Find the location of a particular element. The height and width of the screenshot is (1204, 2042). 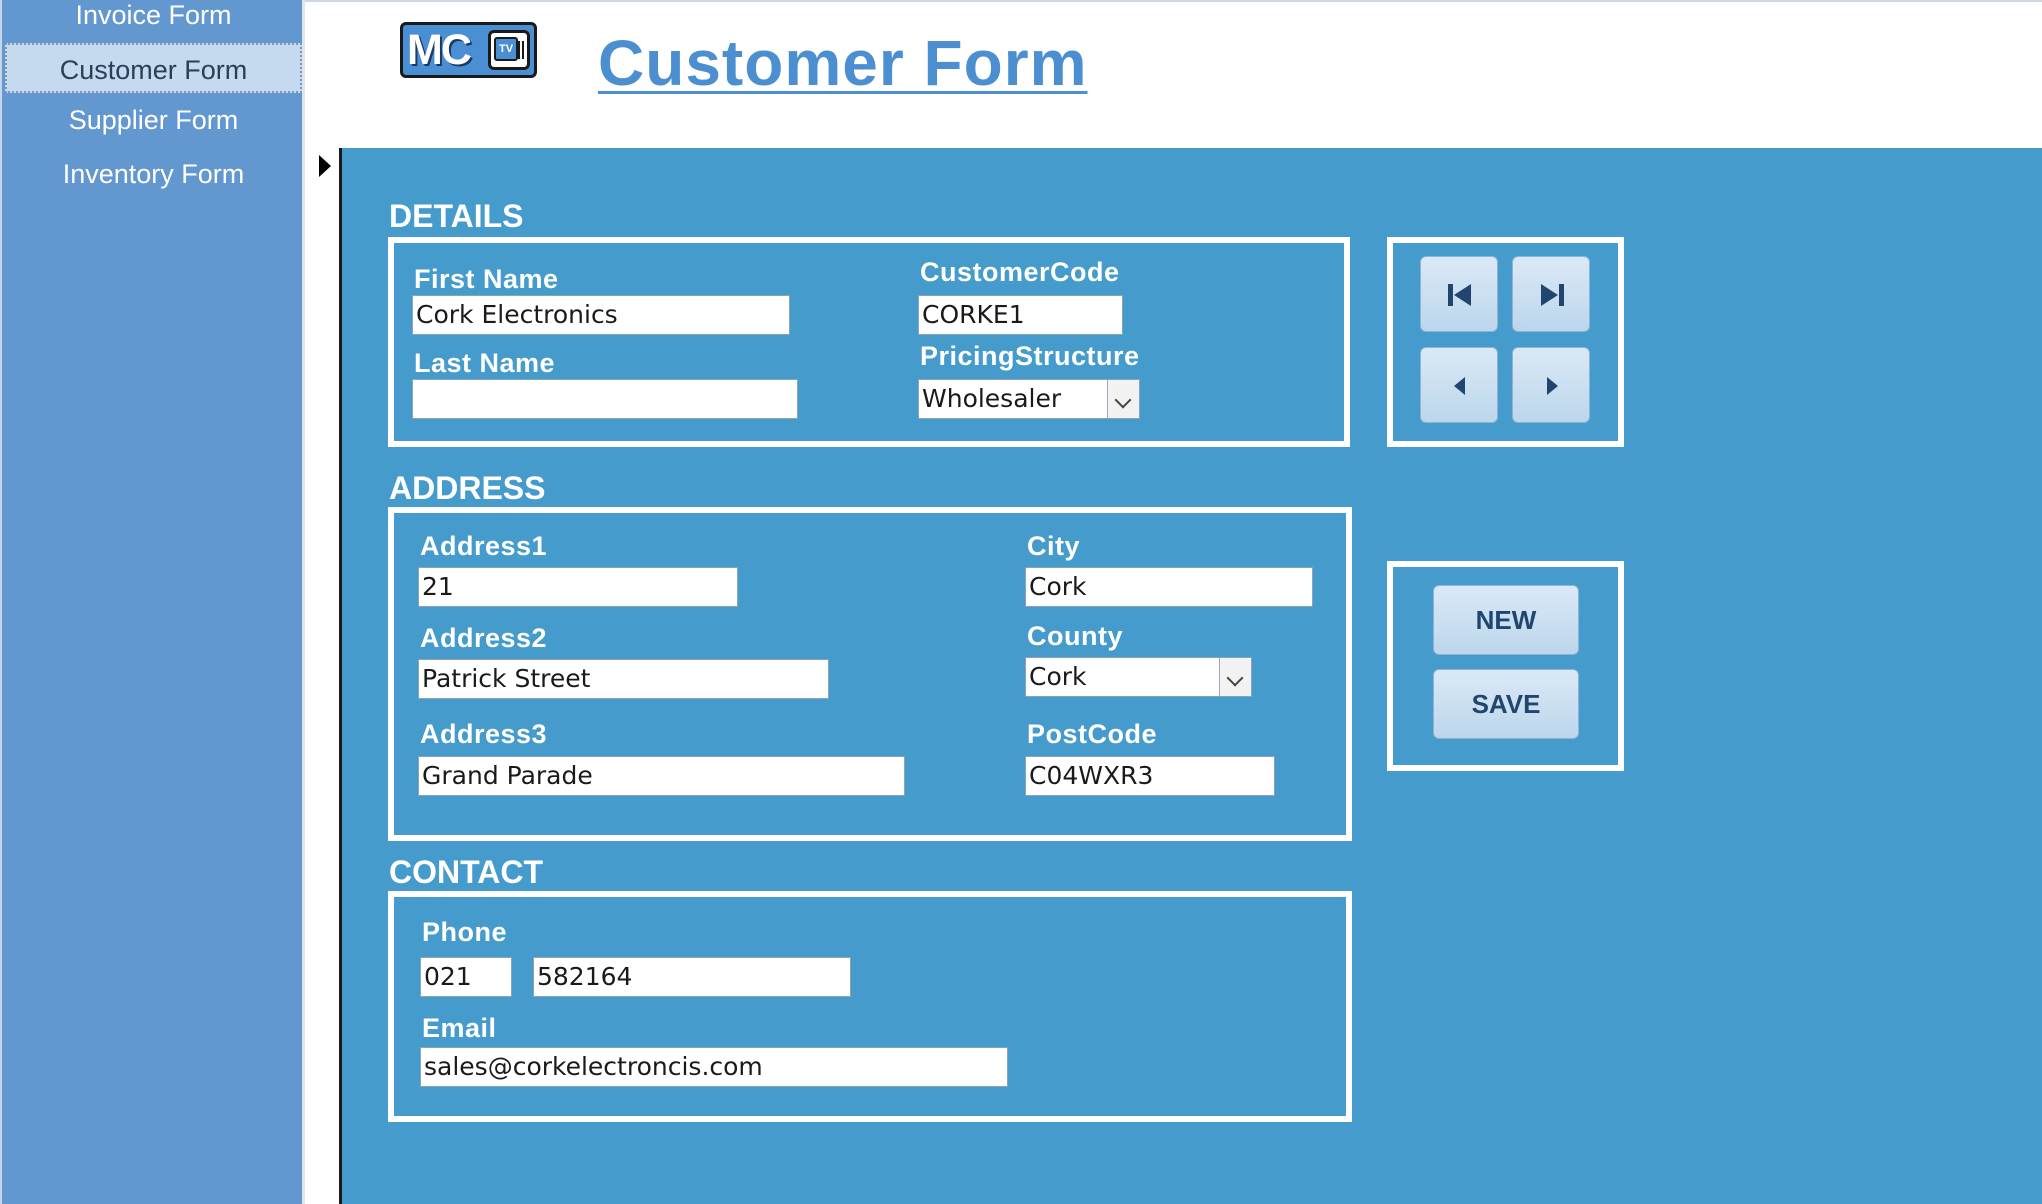

first-record-icon is located at coordinates (1459, 295).